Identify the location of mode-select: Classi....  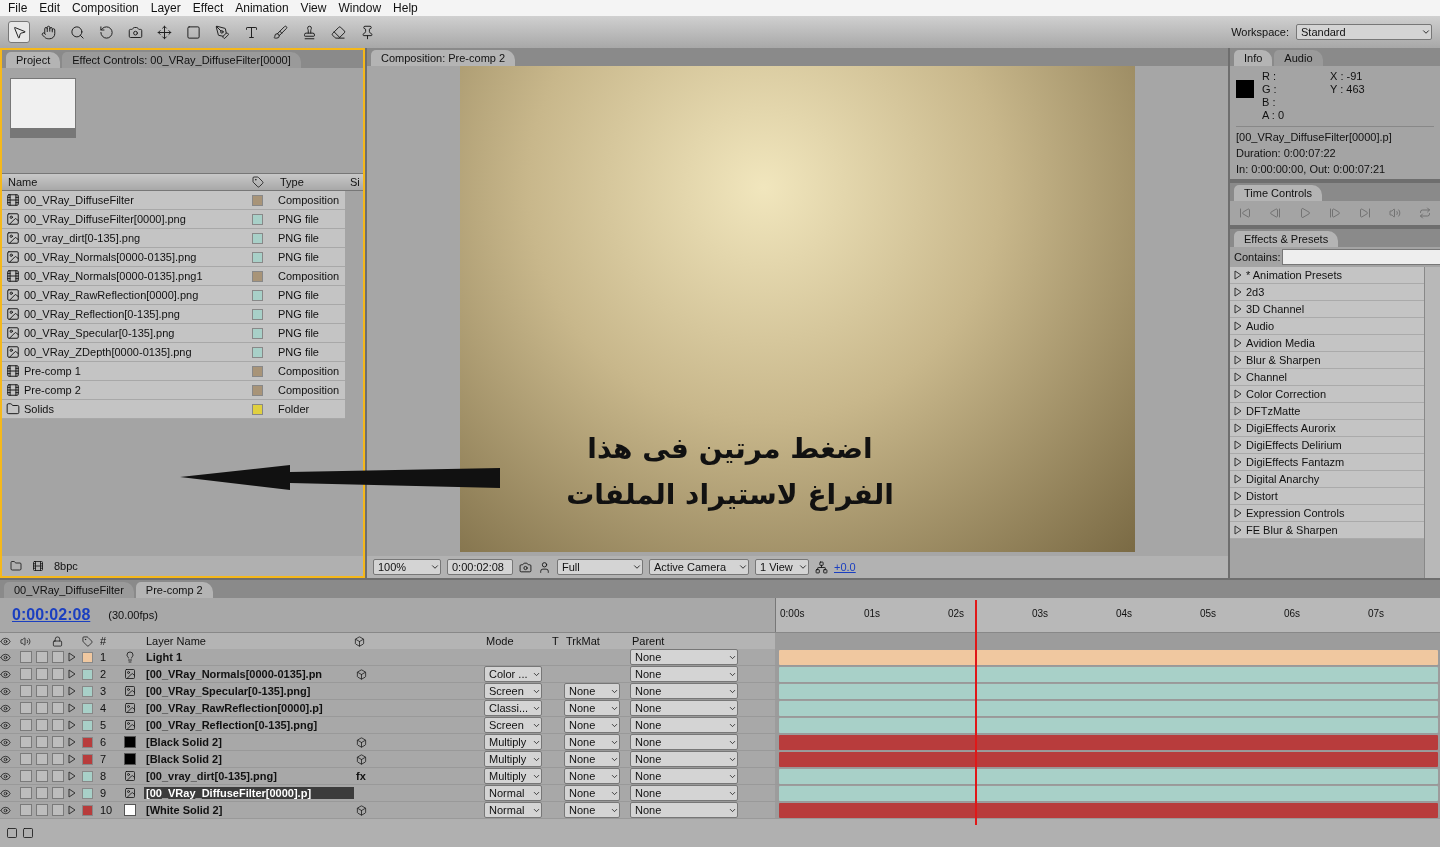
(513, 708).